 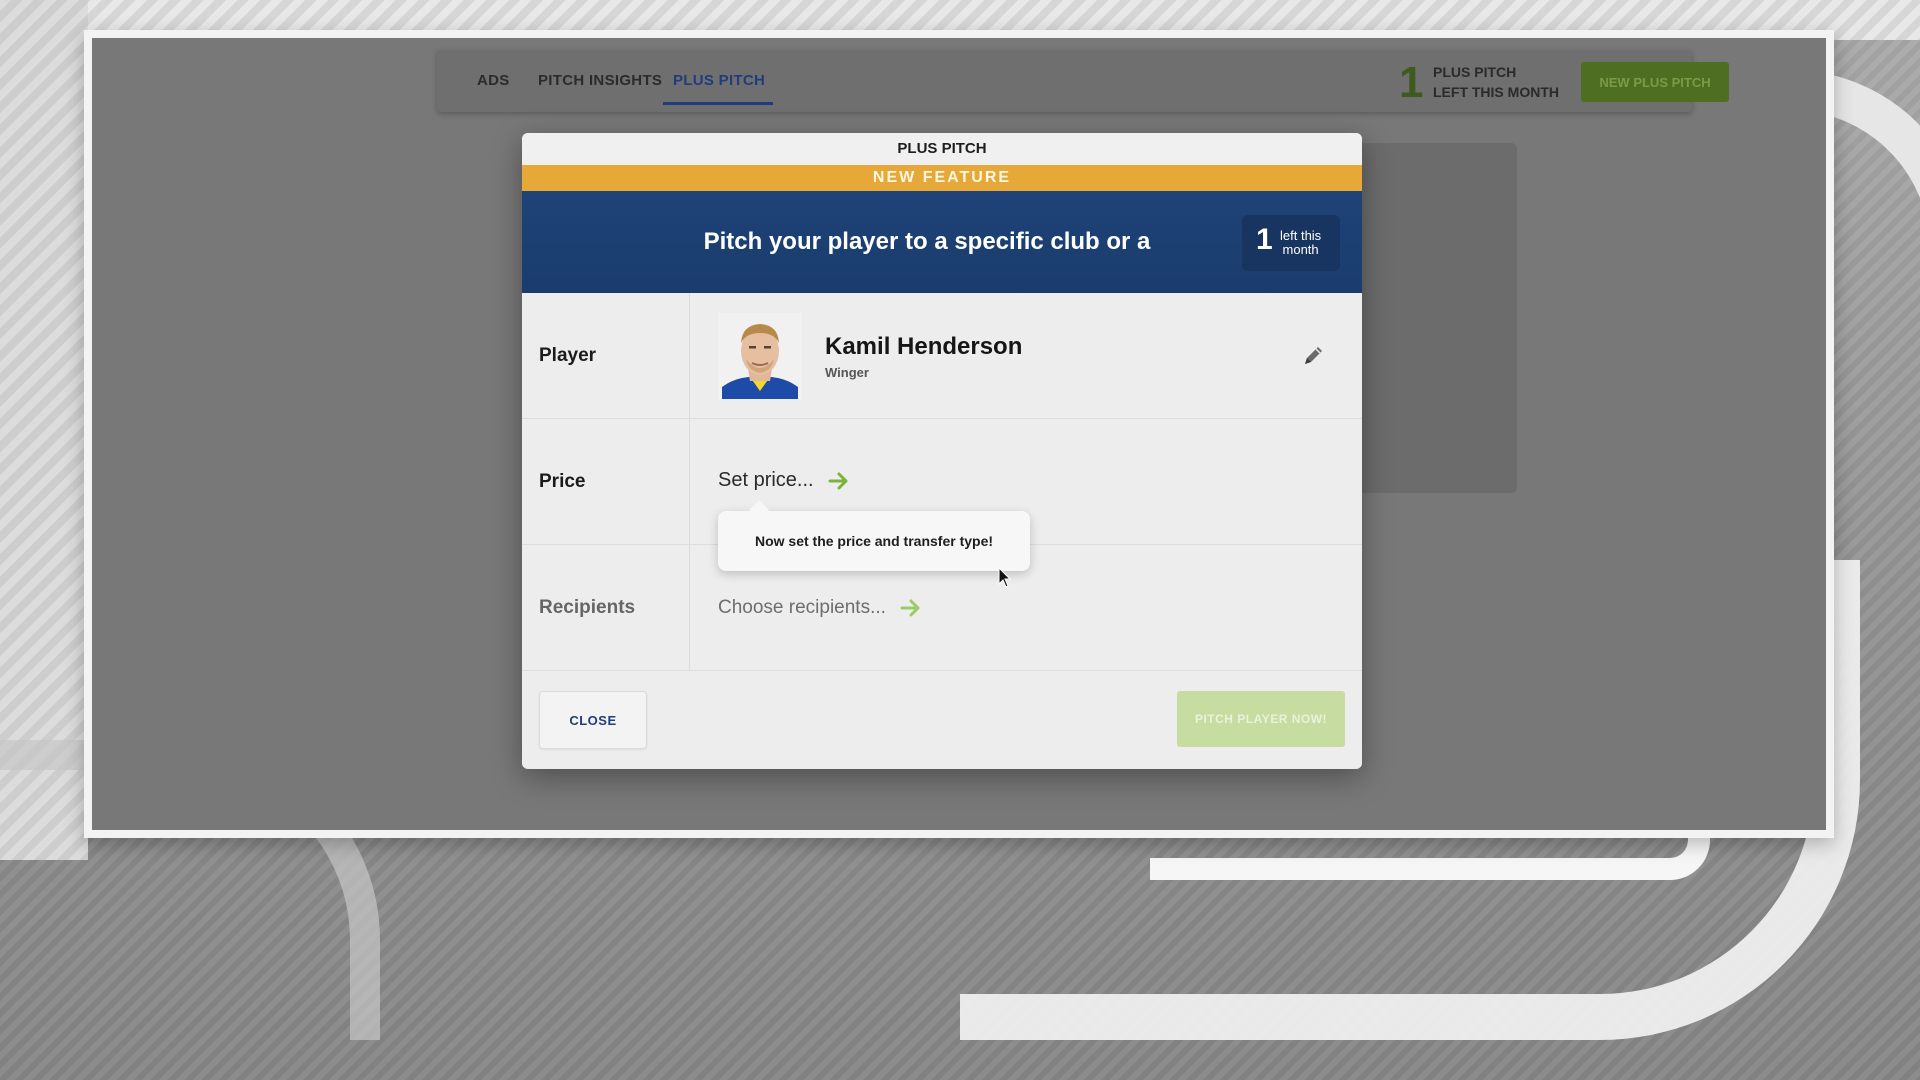 I want to click on recipients-label: Recipients, so click(x=606, y=607).